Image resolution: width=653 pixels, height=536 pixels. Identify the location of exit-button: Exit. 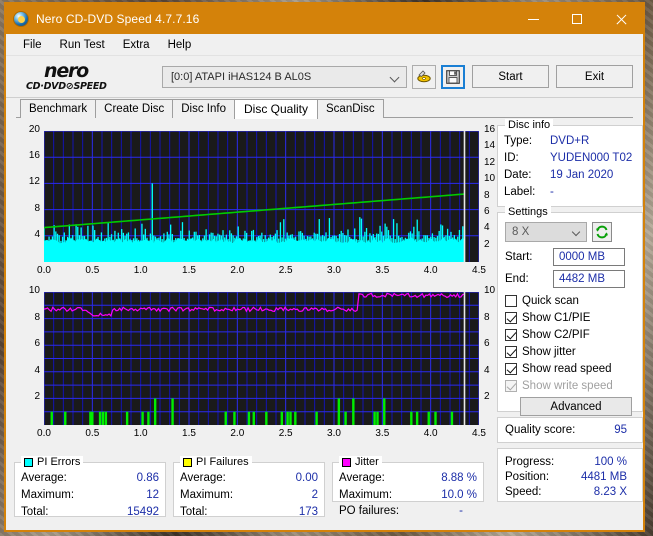
(594, 76).